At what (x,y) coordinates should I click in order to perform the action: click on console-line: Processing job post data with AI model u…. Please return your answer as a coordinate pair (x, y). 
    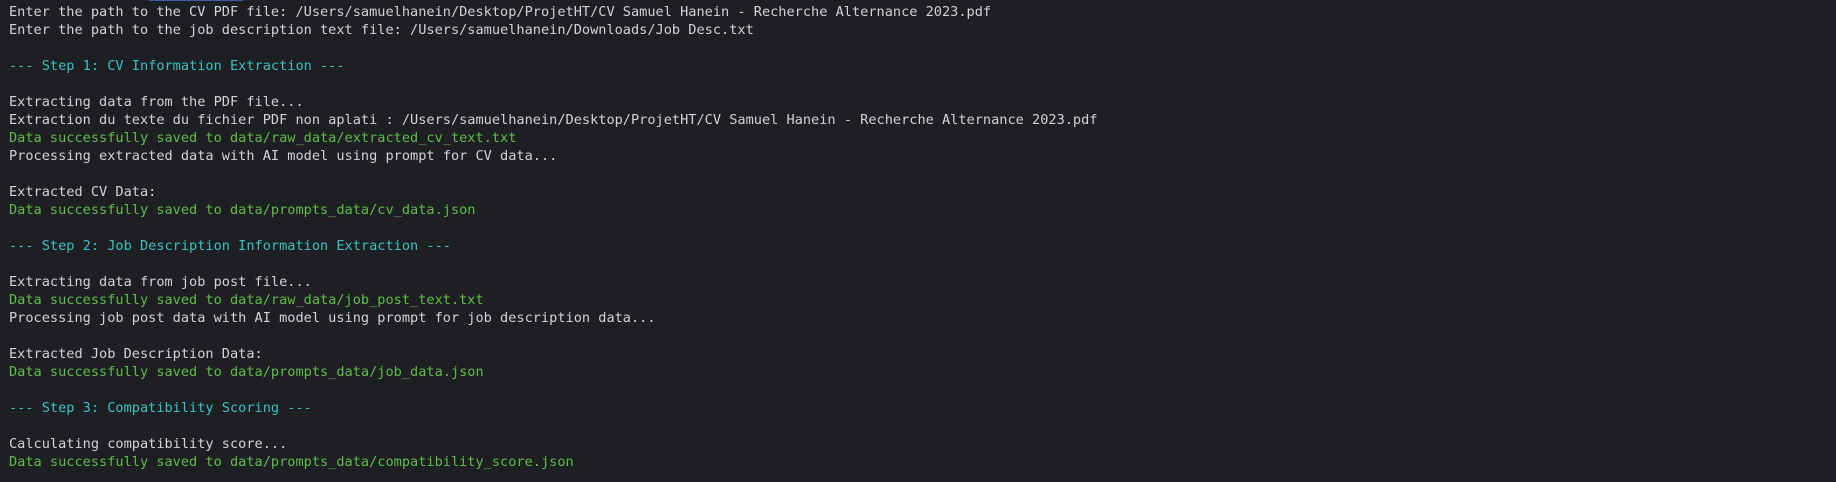
    Looking at the image, I should click on (332, 318).